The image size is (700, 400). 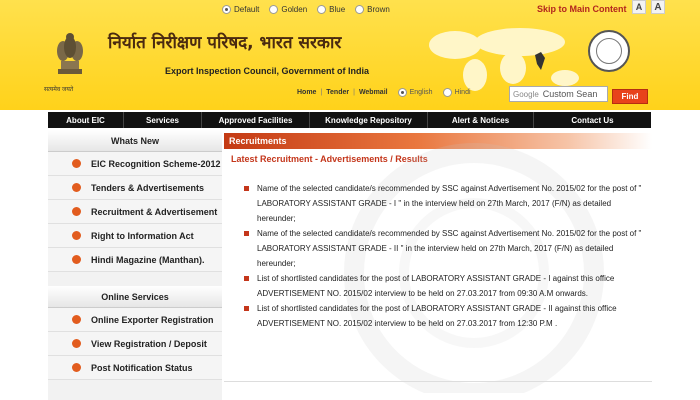 I want to click on nav-alert-notices: Alert & Notices, so click(x=481, y=120).